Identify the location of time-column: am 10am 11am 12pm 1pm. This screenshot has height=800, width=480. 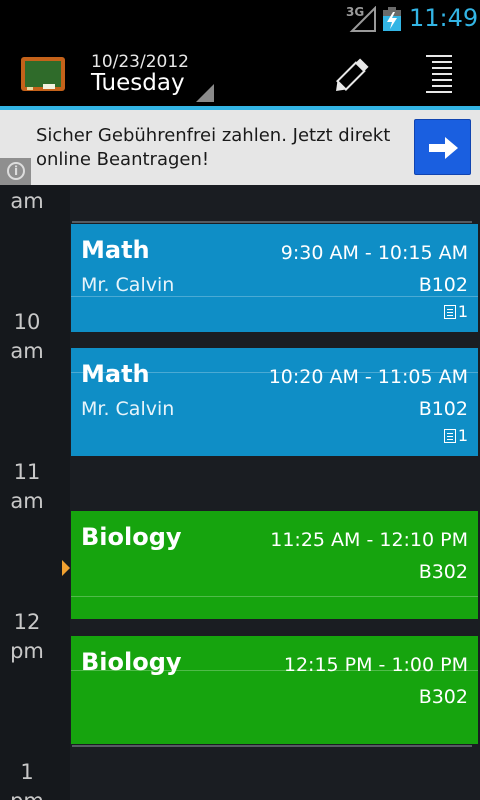
(35, 492).